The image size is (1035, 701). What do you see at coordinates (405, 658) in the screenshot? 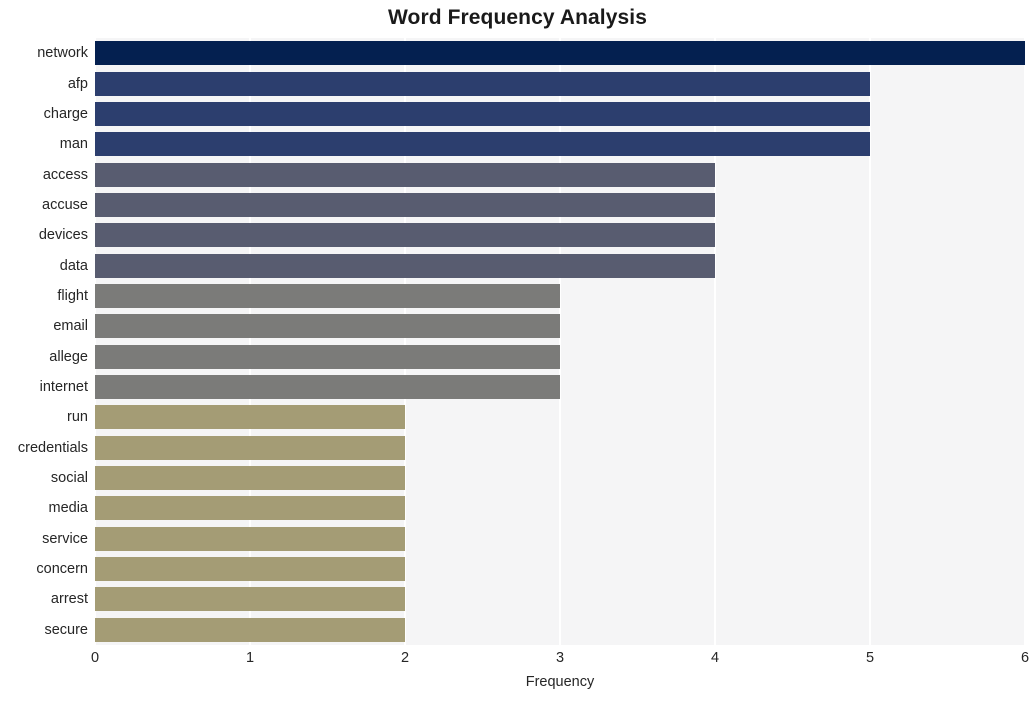
I see `x-tick-label: 2` at bounding box center [405, 658].